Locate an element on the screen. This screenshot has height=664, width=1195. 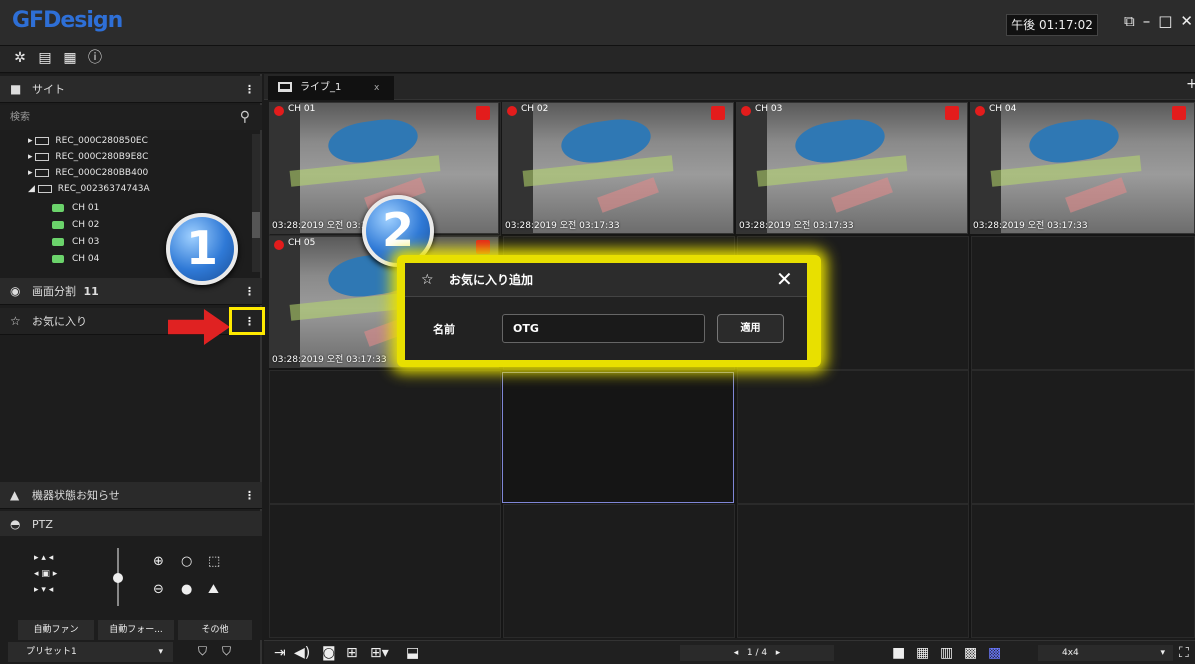
page-navigator: ◂ 1 / 4 ▸ is located at coordinates (757, 653).